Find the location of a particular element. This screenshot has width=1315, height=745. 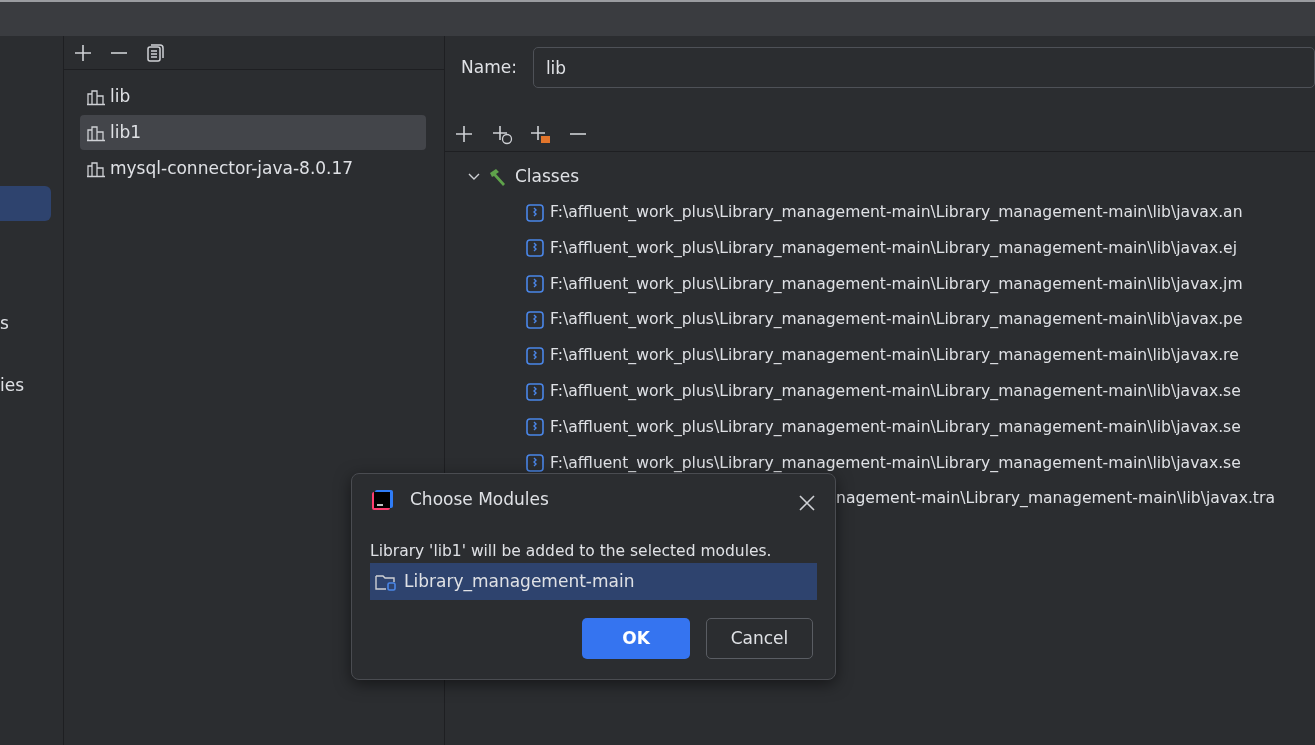

app-logo-icon is located at coordinates (382, 500).